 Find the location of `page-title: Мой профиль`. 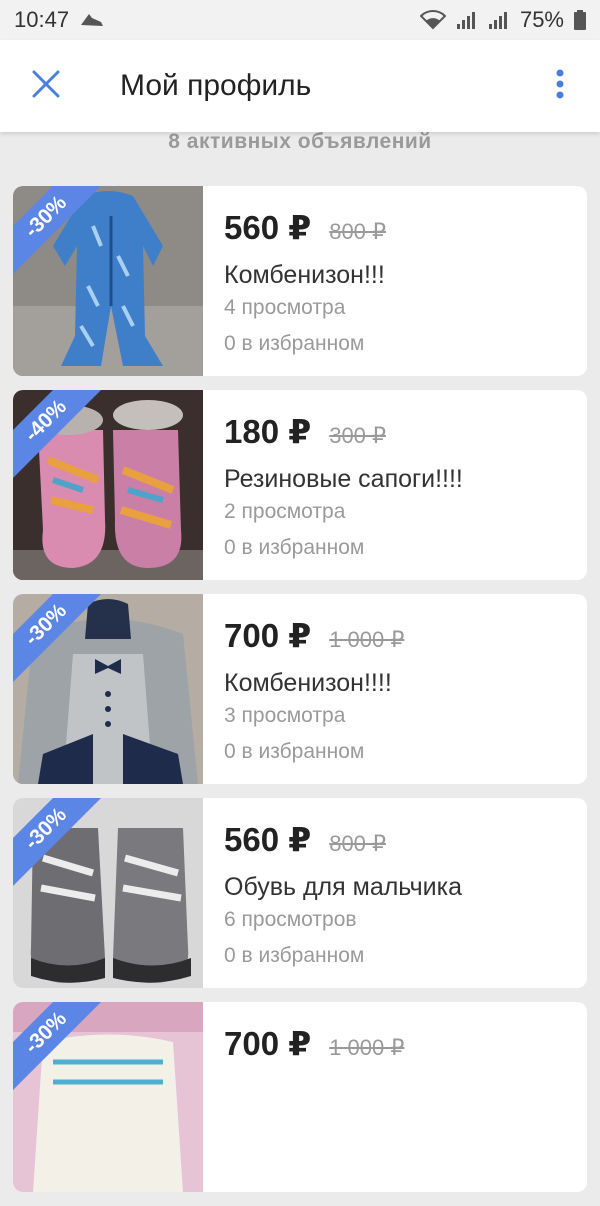

page-title: Мой профиль is located at coordinates (216, 85).